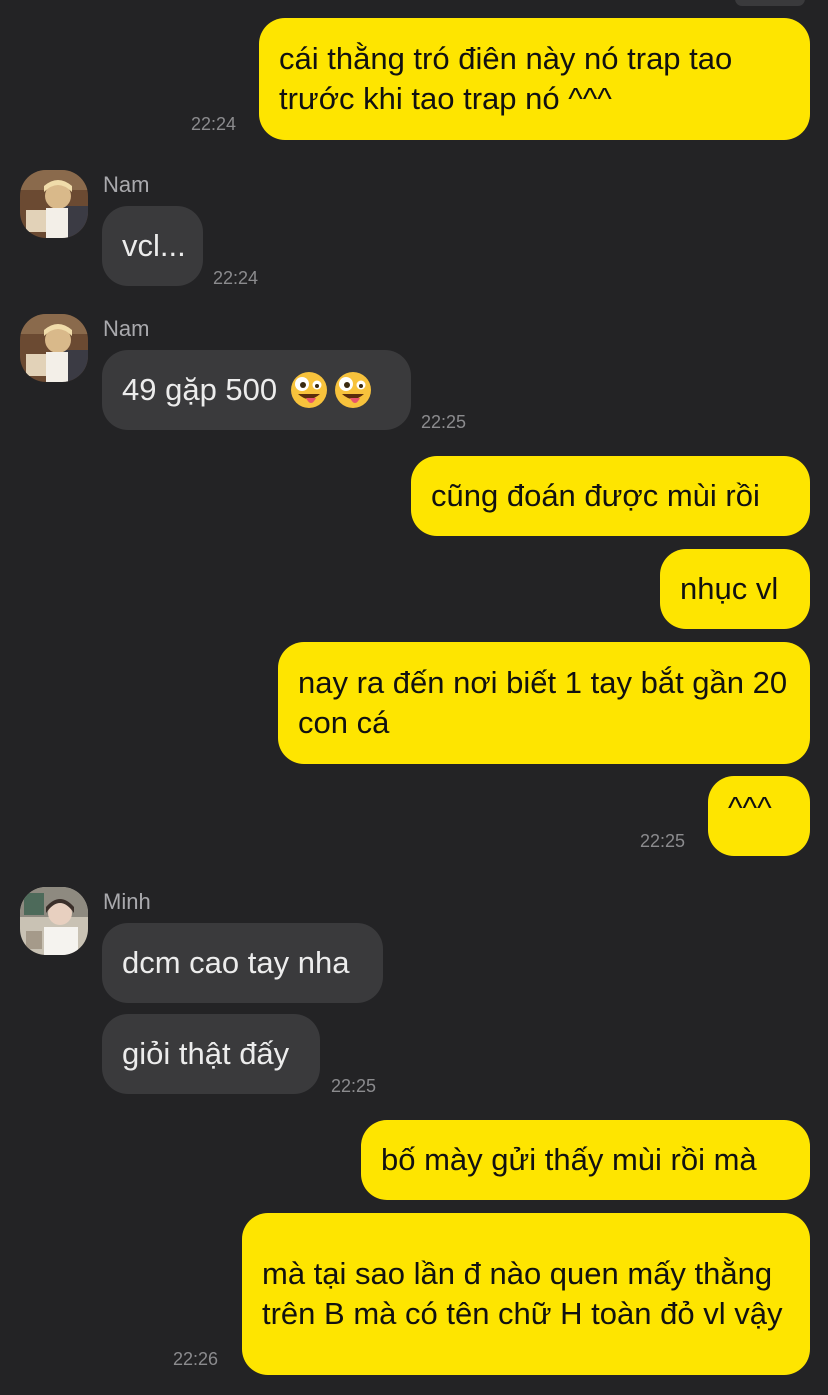 Image resolution: width=828 pixels, height=1395 pixels. I want to click on sender-name: Minh, so click(127, 901).